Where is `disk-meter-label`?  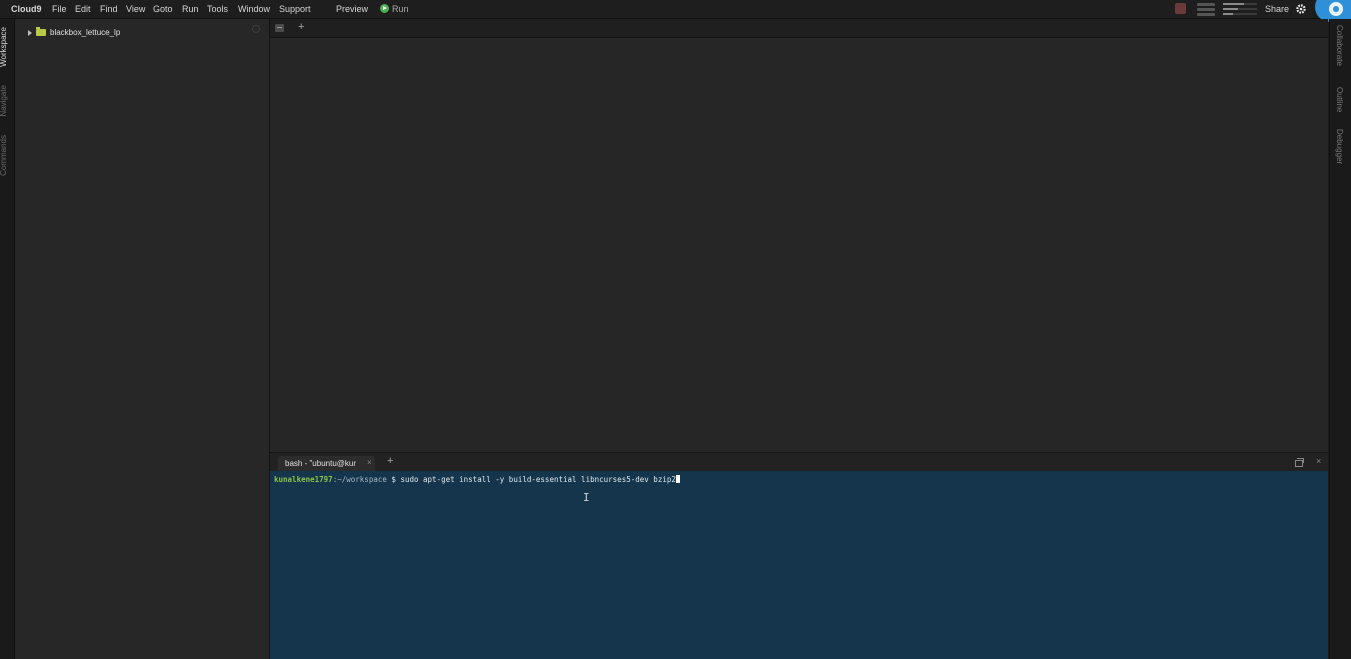 disk-meter-label is located at coordinates (1206, 14).